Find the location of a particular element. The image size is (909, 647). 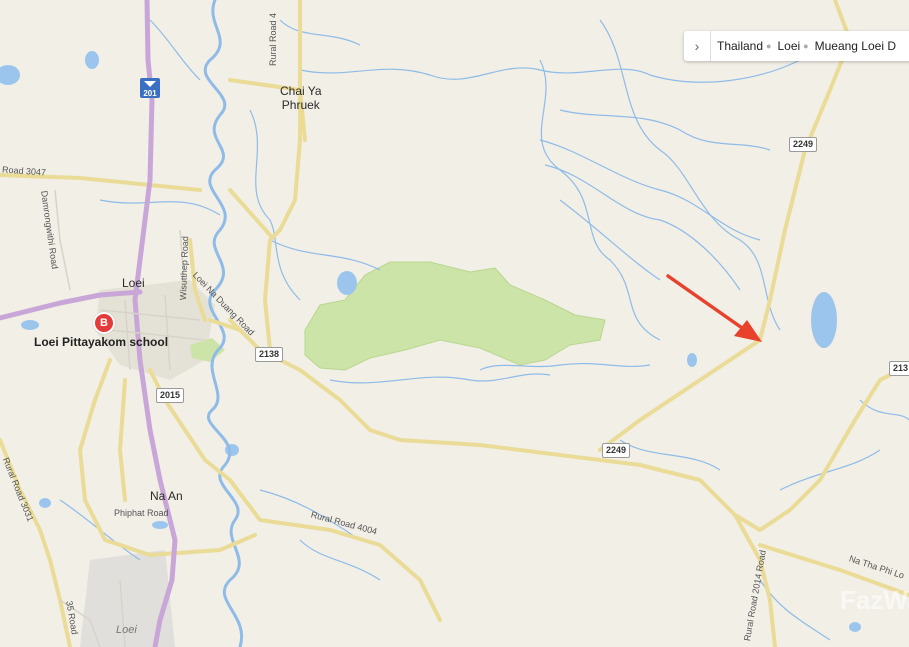

breadcrumb-item-province: Loei is located at coordinates (787, 46).